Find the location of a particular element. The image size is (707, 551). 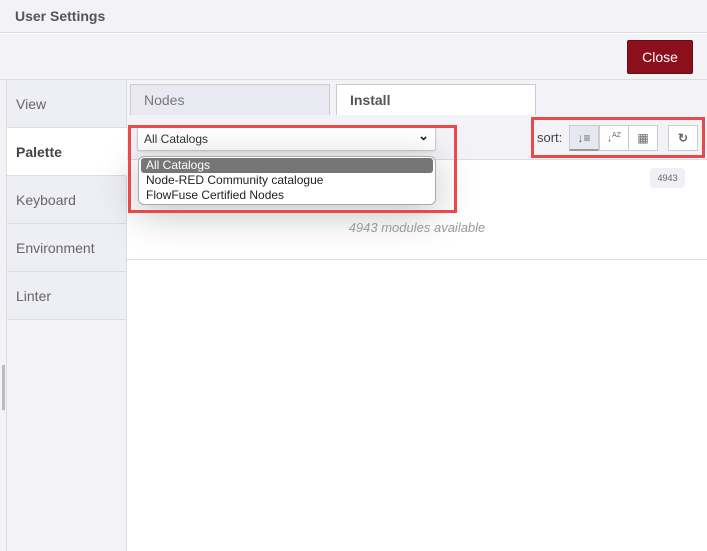

sidebar-item-keyboard: Keyboard is located at coordinates (66, 200).